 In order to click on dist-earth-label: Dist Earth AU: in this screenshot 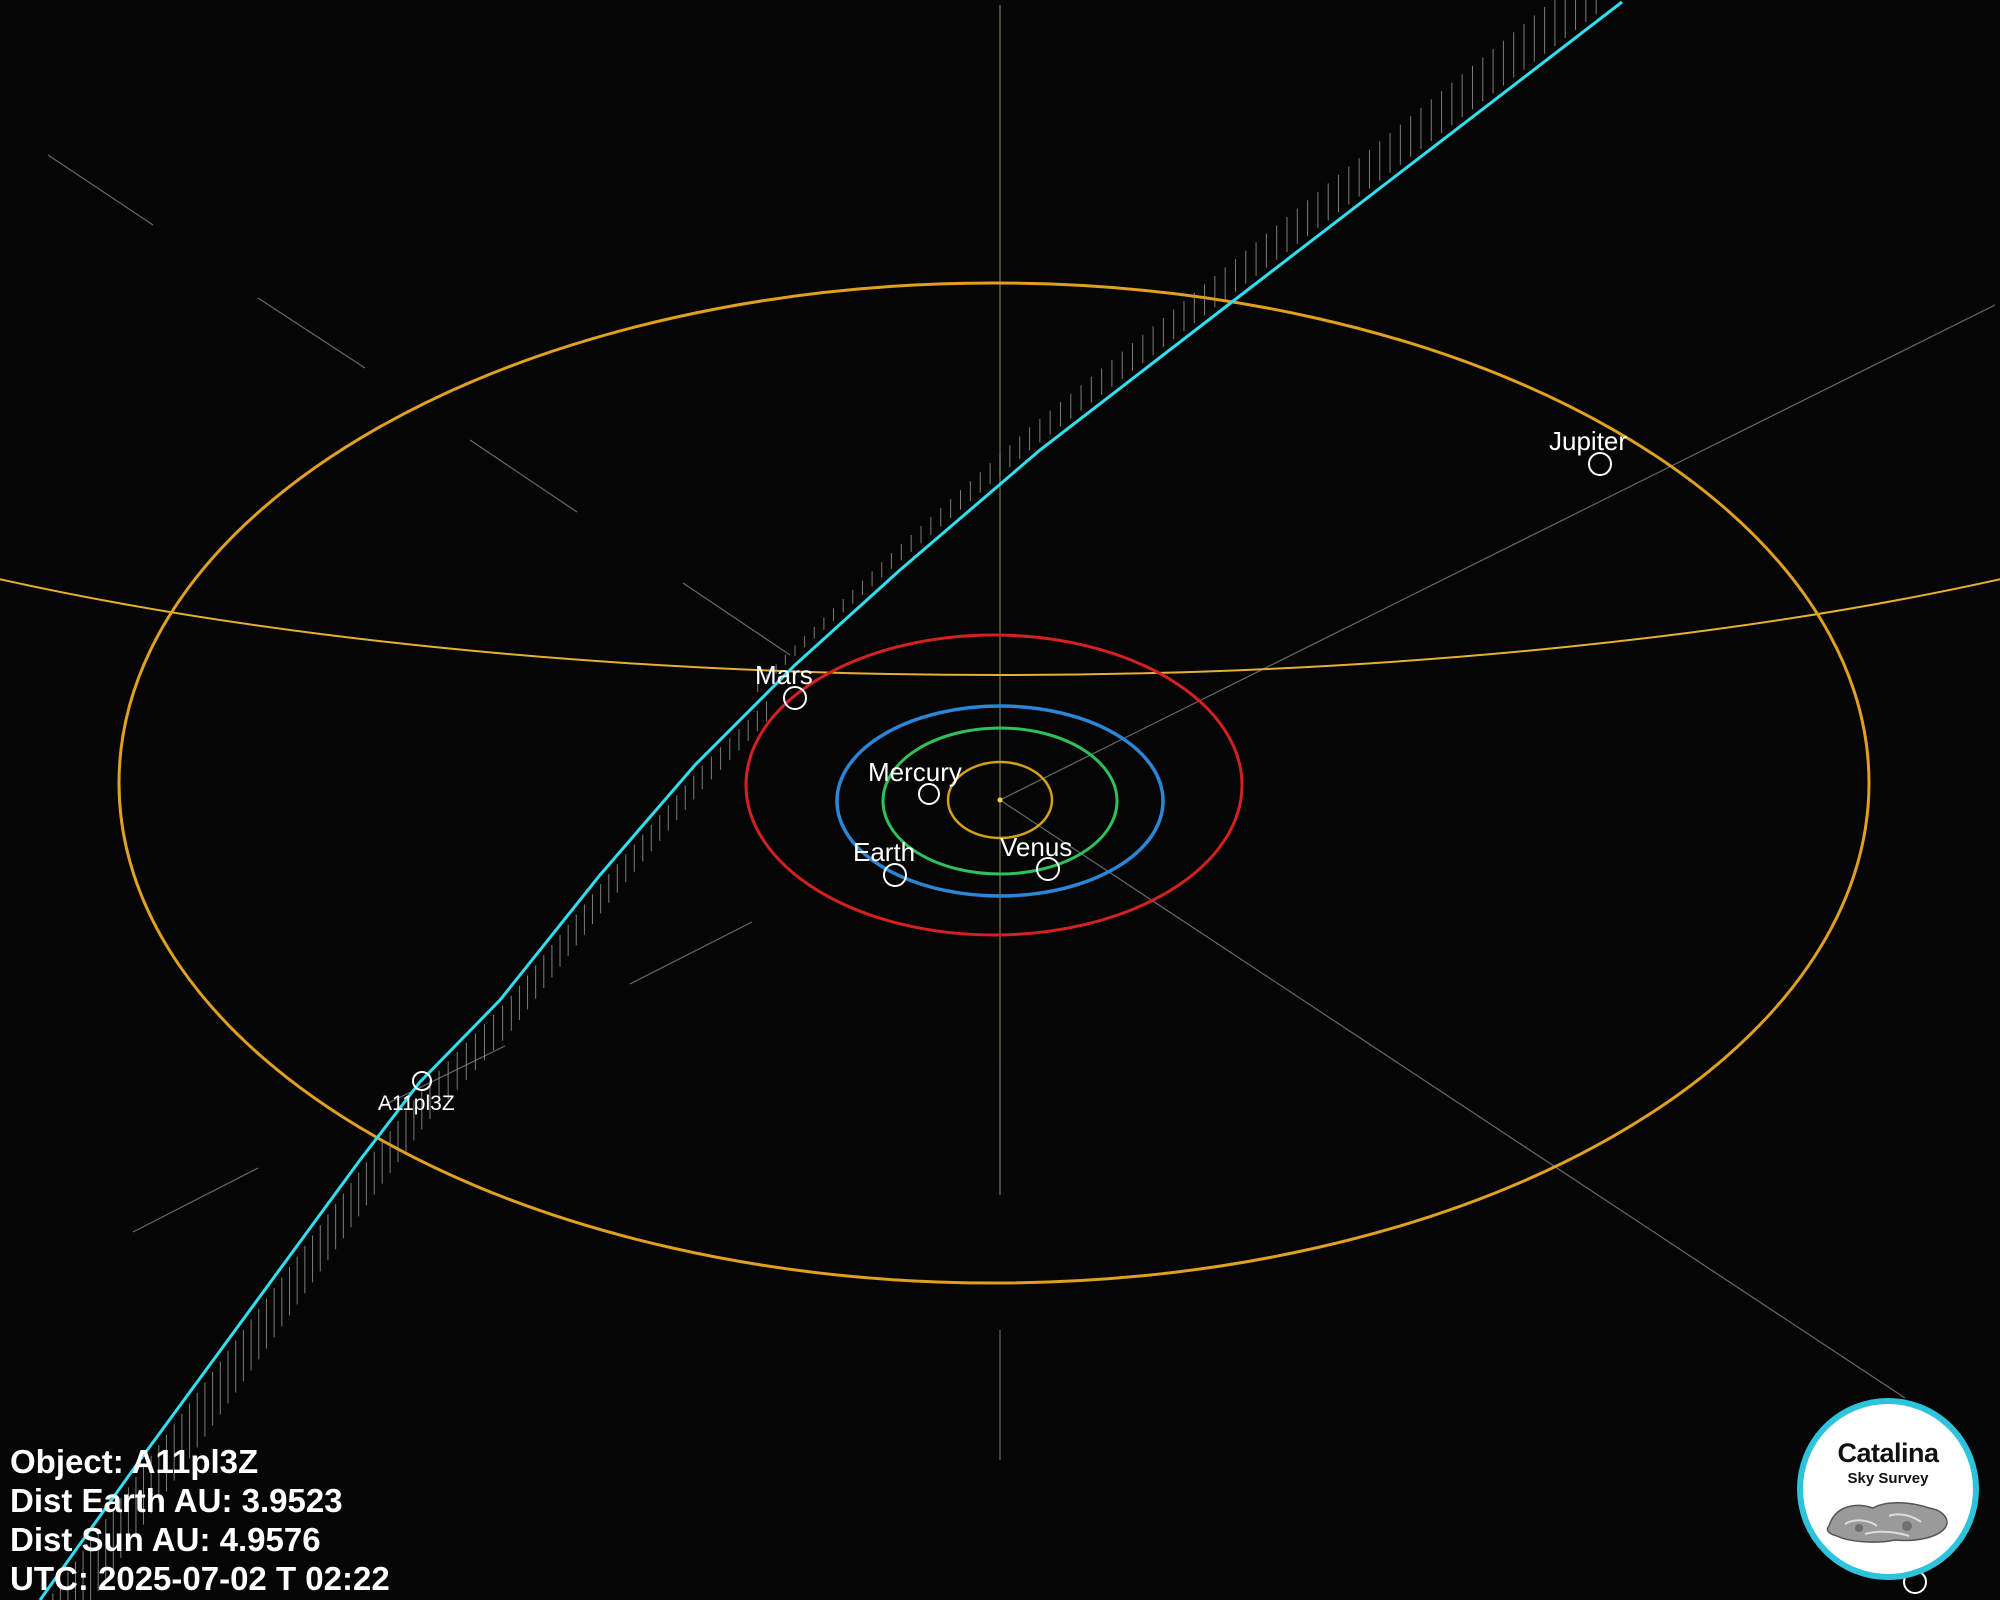, I will do `click(121, 1500)`.